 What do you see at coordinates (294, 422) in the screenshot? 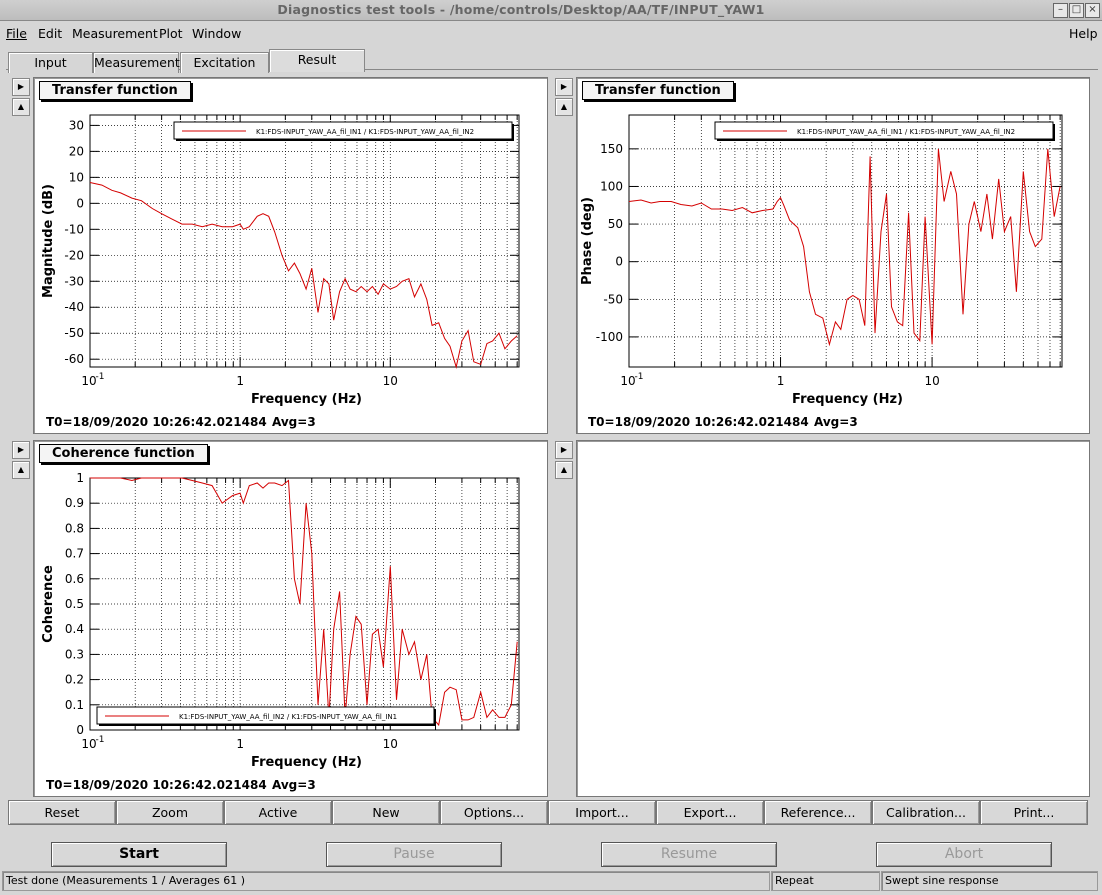
I see `avg-label: Avg=3` at bounding box center [294, 422].